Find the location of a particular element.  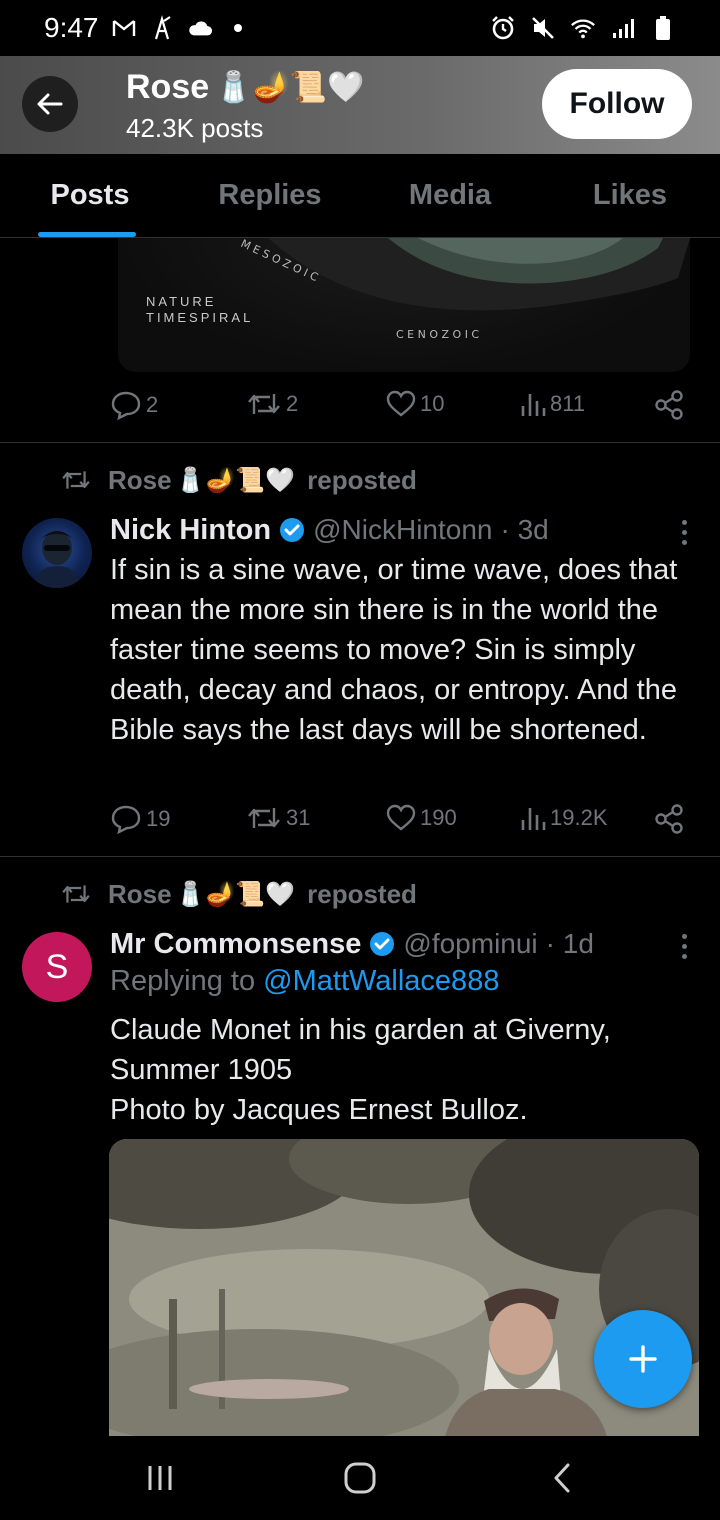

tab-posts: Posts is located at coordinates (90, 195).